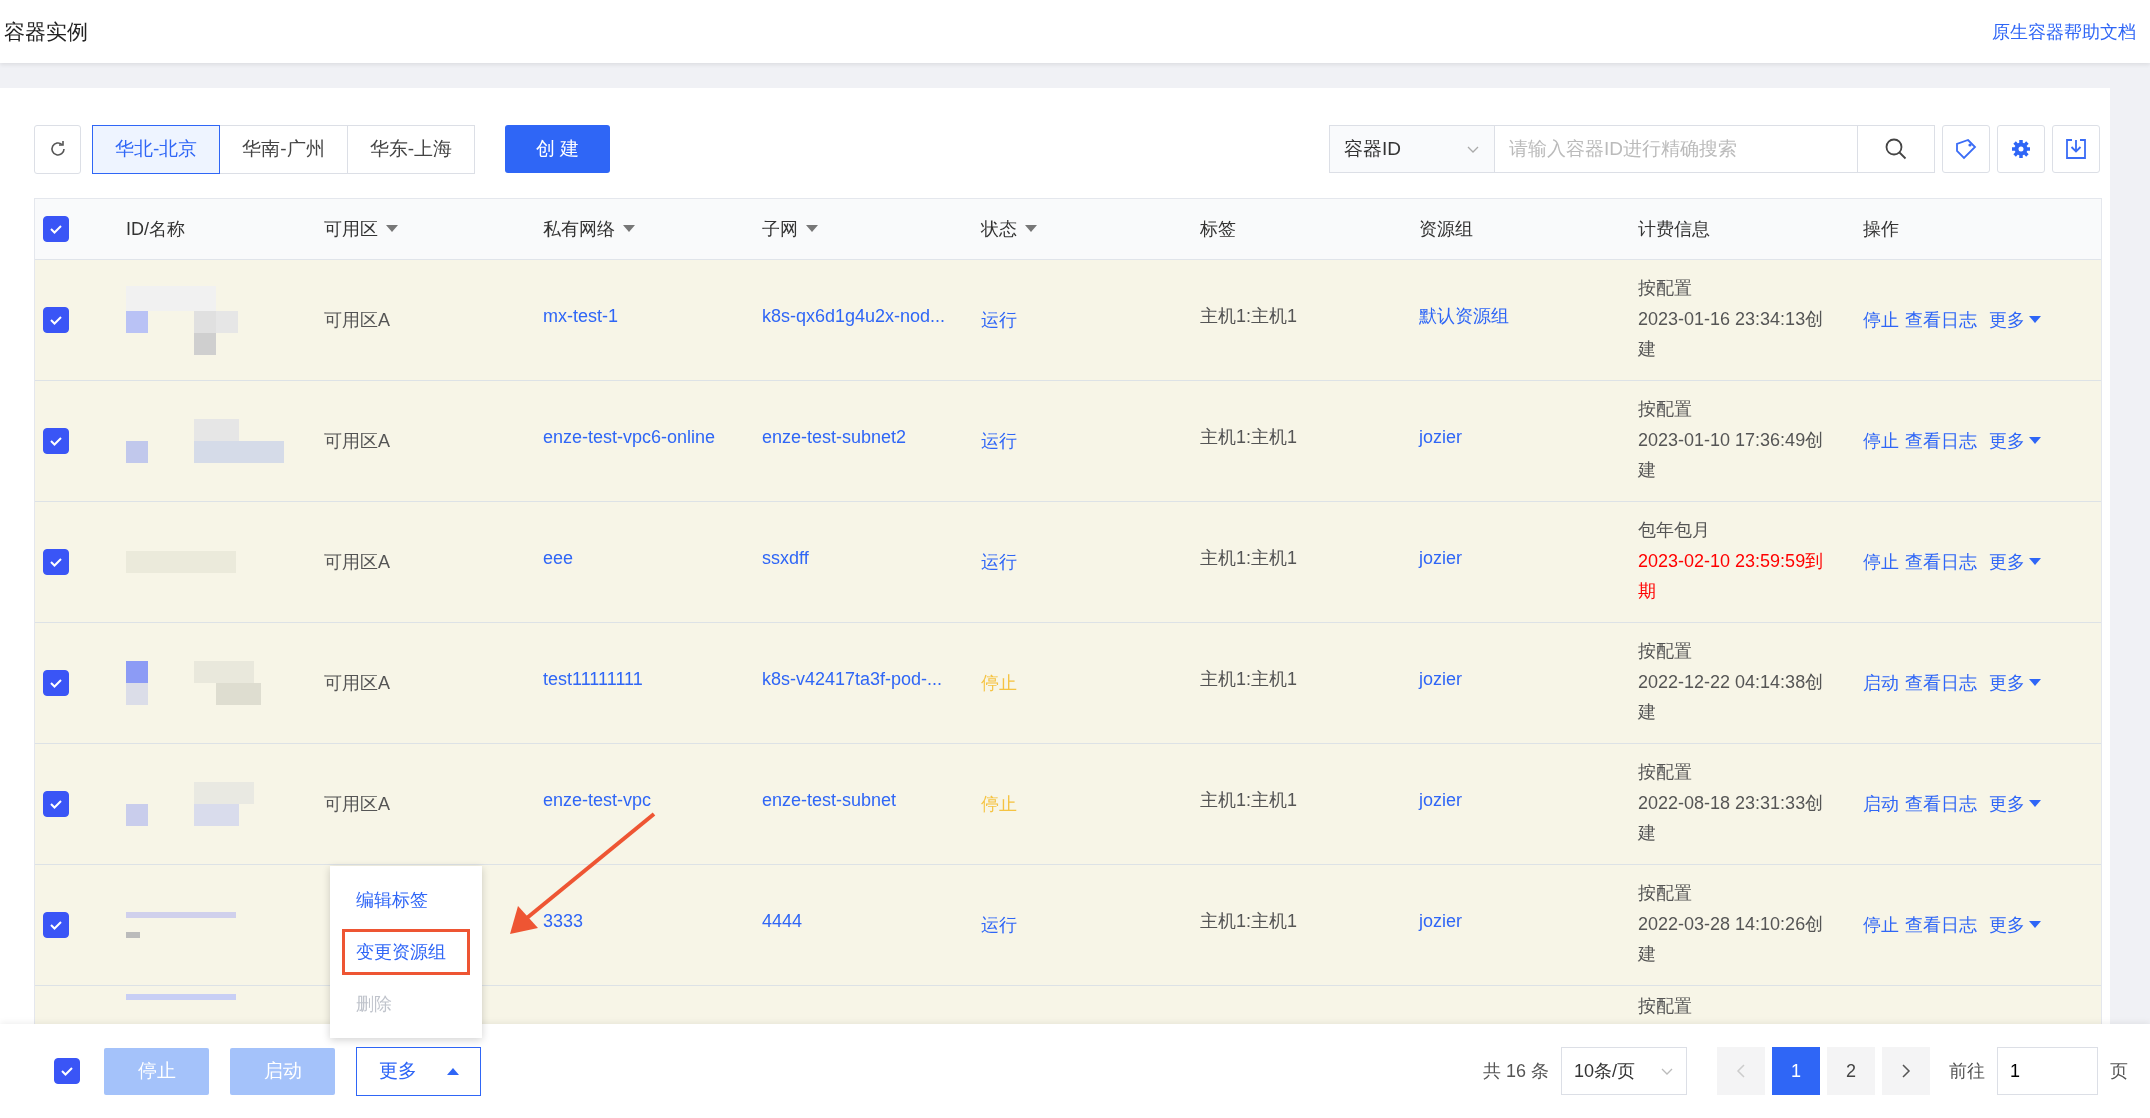  I want to click on subnet-link: 4444, so click(782, 920).